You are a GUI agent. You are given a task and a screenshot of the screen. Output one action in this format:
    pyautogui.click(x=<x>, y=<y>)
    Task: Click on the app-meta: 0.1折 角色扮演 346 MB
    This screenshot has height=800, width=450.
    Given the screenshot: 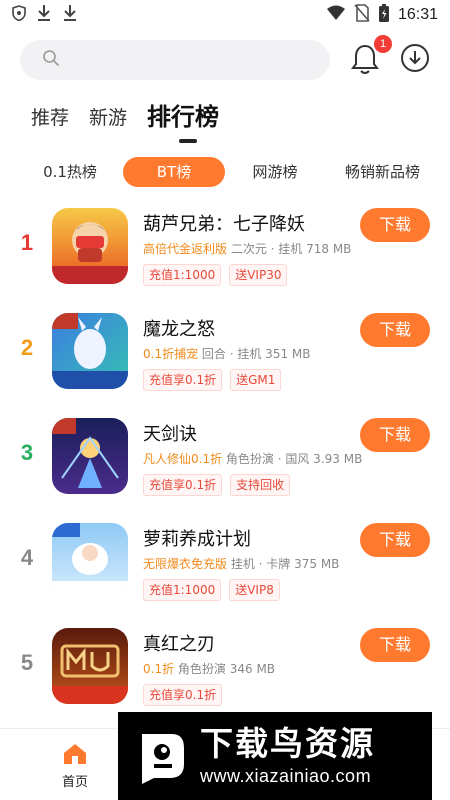 What is the action you would take?
    pyautogui.click(x=209, y=668)
    